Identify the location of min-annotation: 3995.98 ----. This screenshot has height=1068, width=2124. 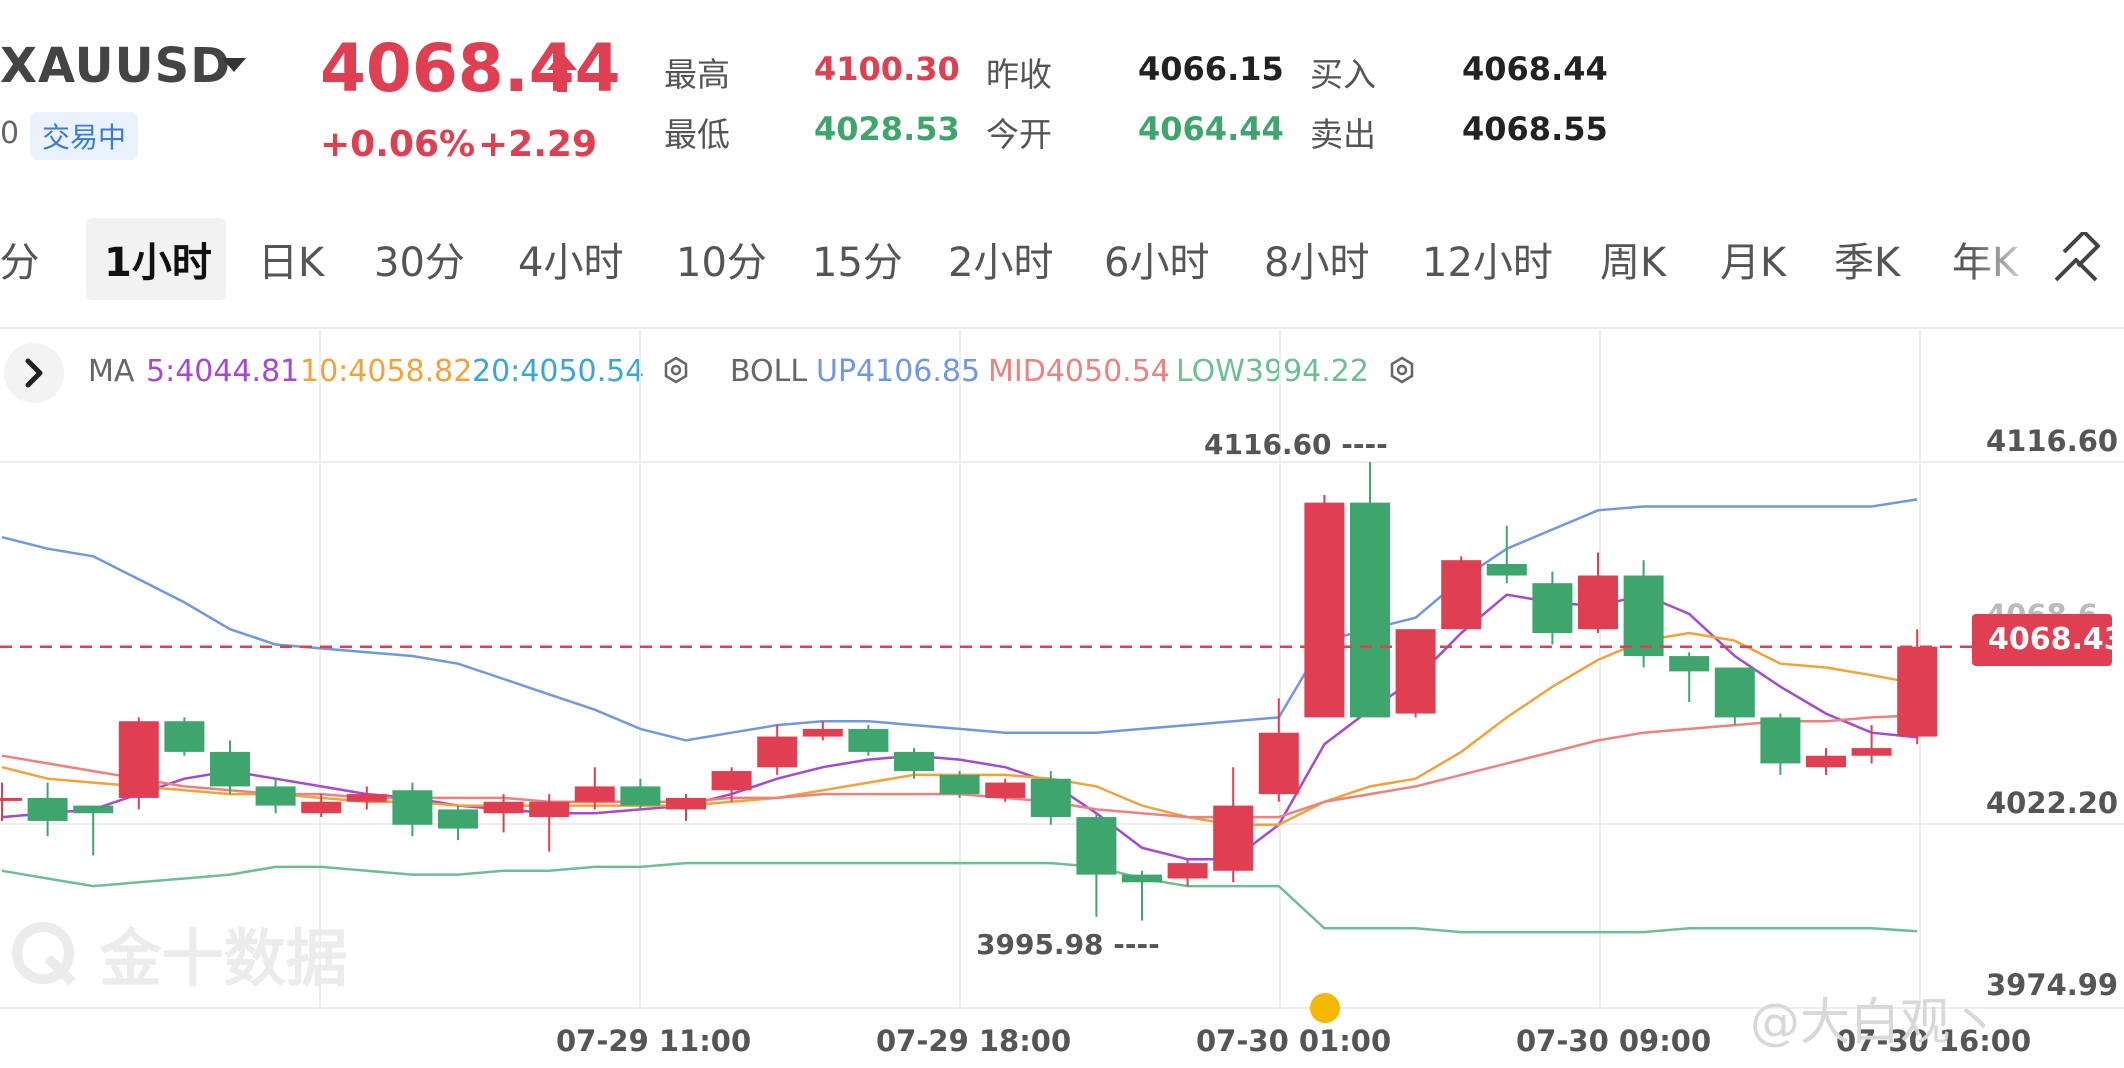
(1068, 944).